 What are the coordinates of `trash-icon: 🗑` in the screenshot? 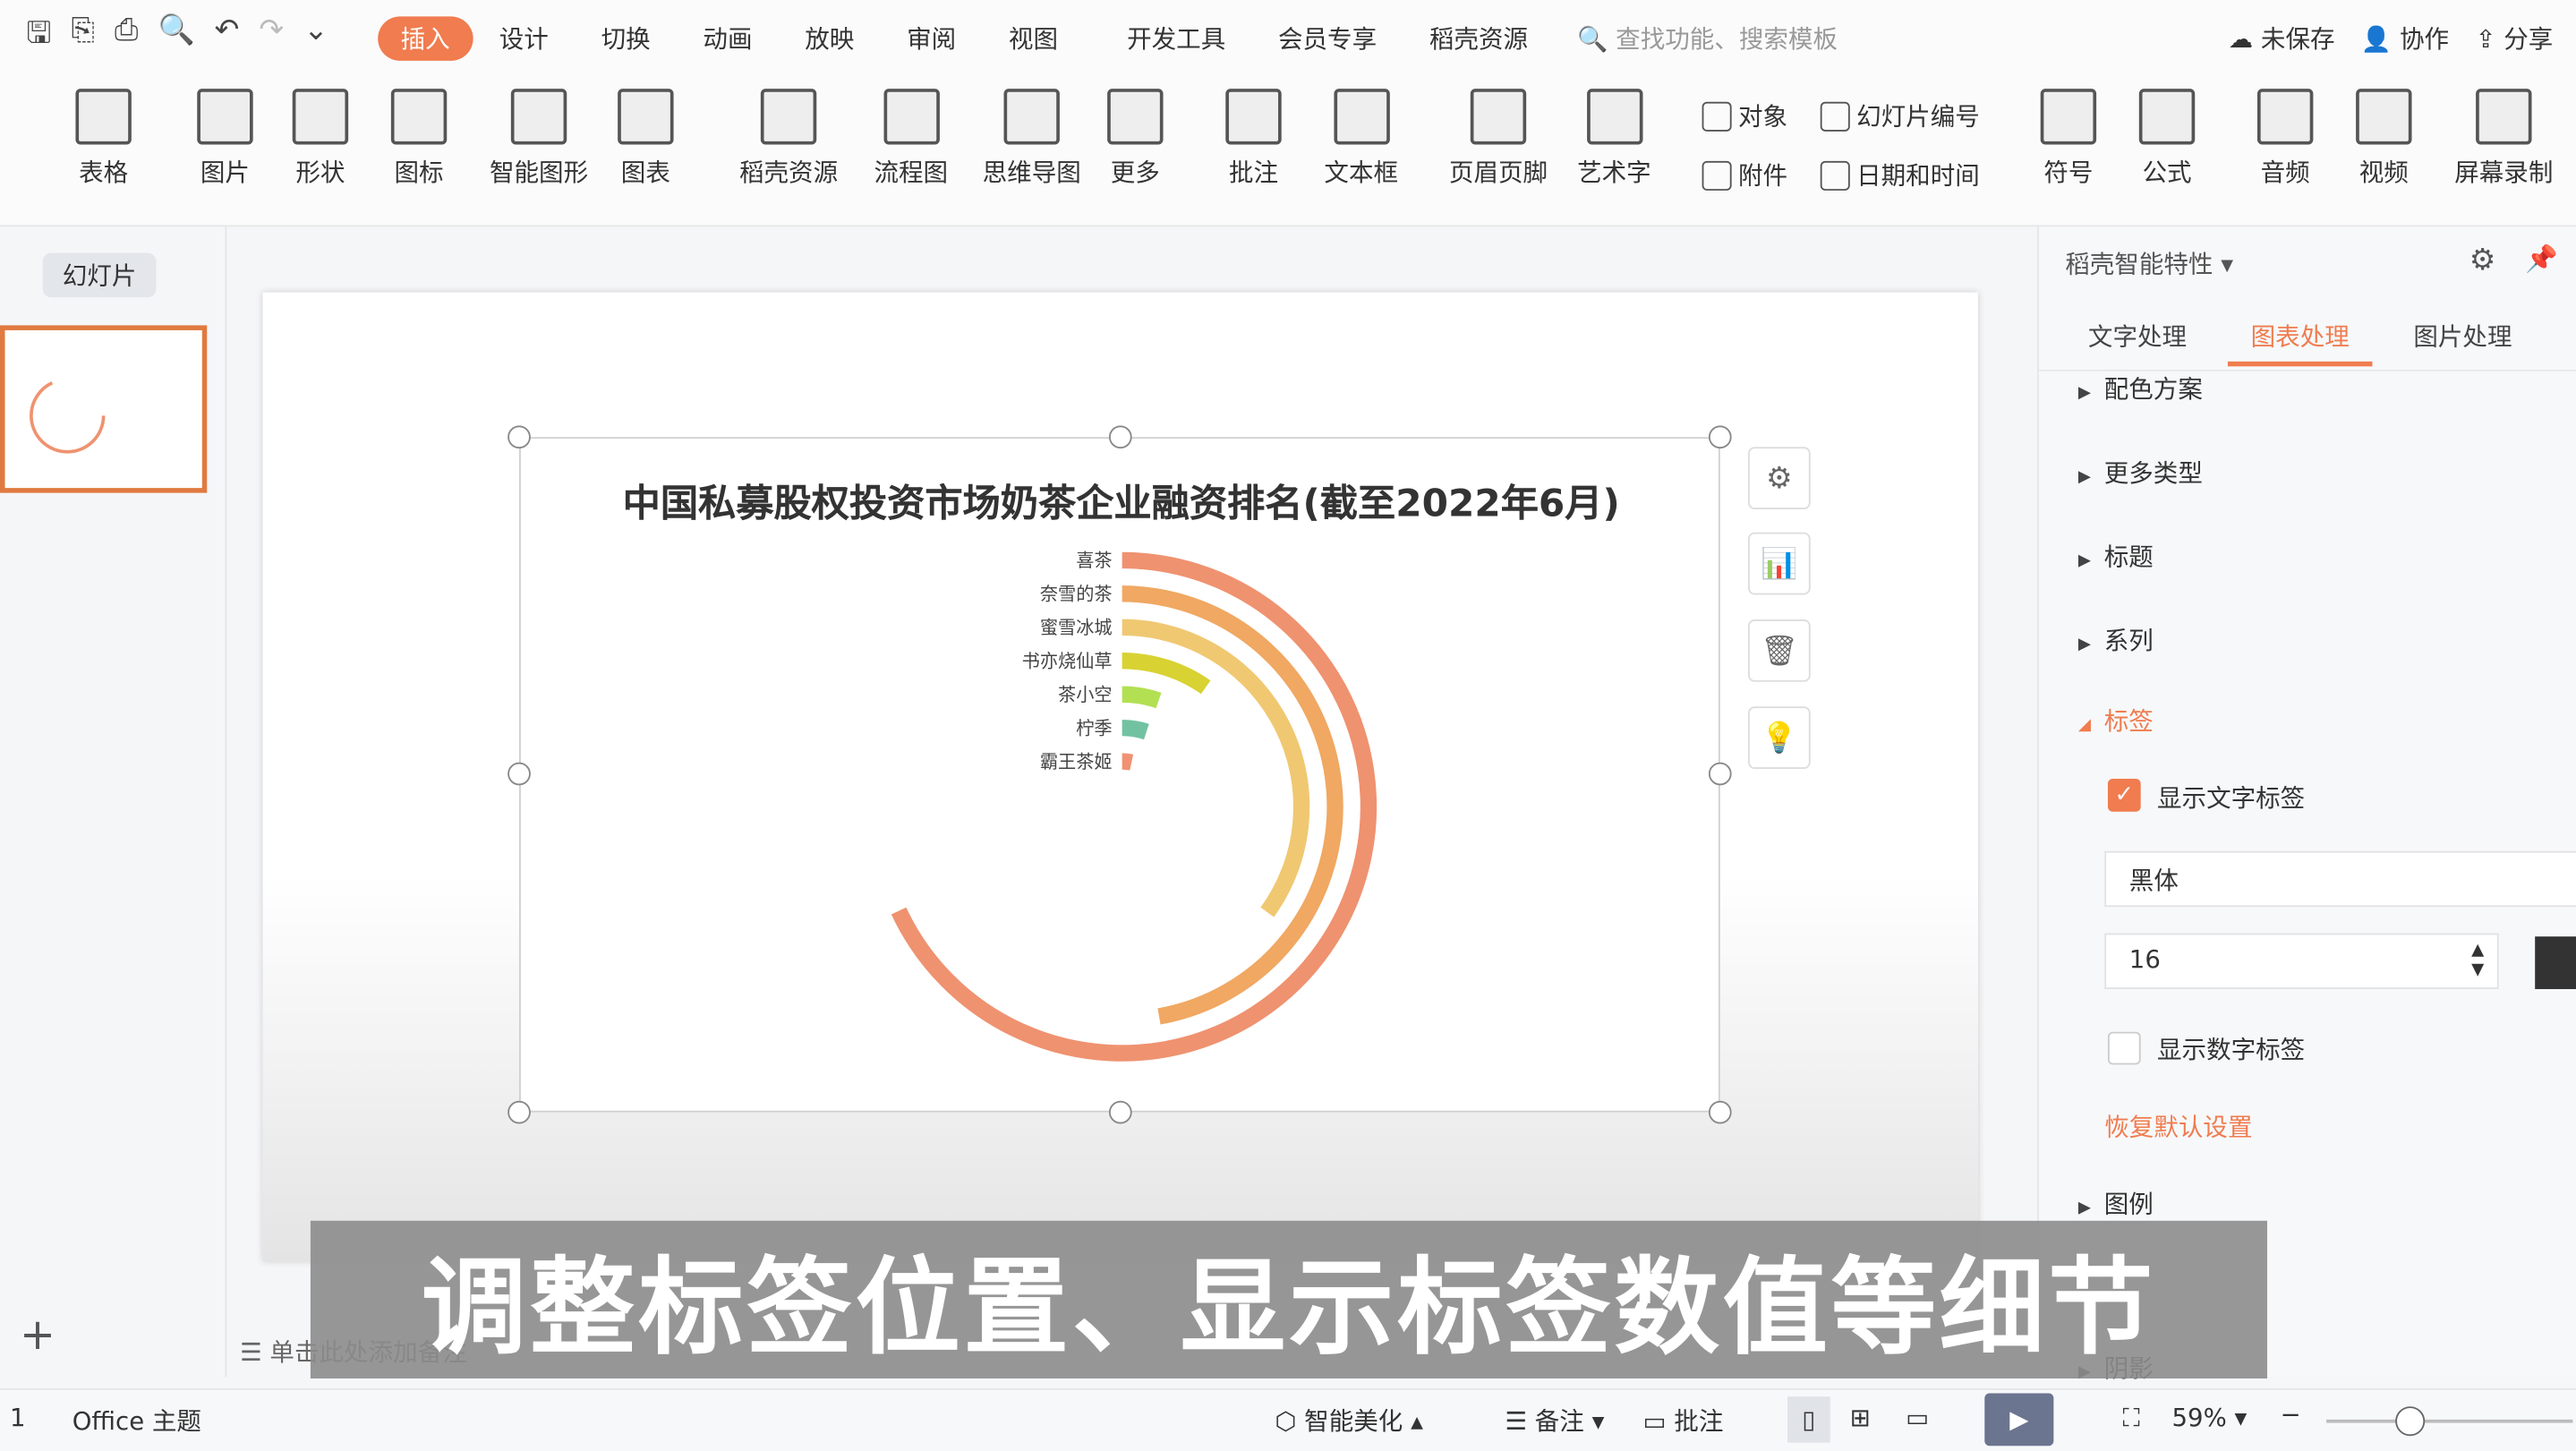 It's located at (1779, 651).